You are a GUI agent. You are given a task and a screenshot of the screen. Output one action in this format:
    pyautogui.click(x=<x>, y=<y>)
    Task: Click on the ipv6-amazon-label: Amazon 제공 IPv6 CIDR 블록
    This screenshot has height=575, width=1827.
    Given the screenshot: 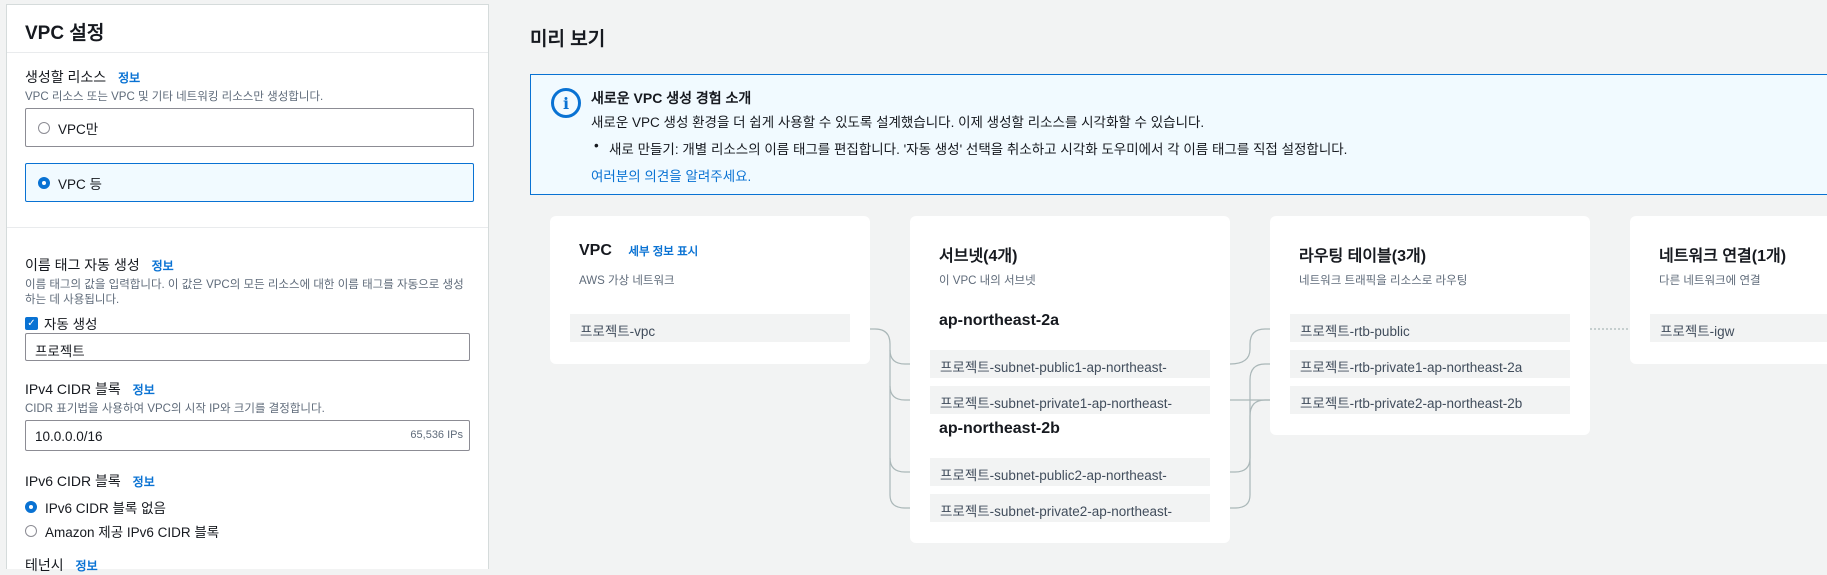 What is the action you would take?
    pyautogui.click(x=132, y=532)
    